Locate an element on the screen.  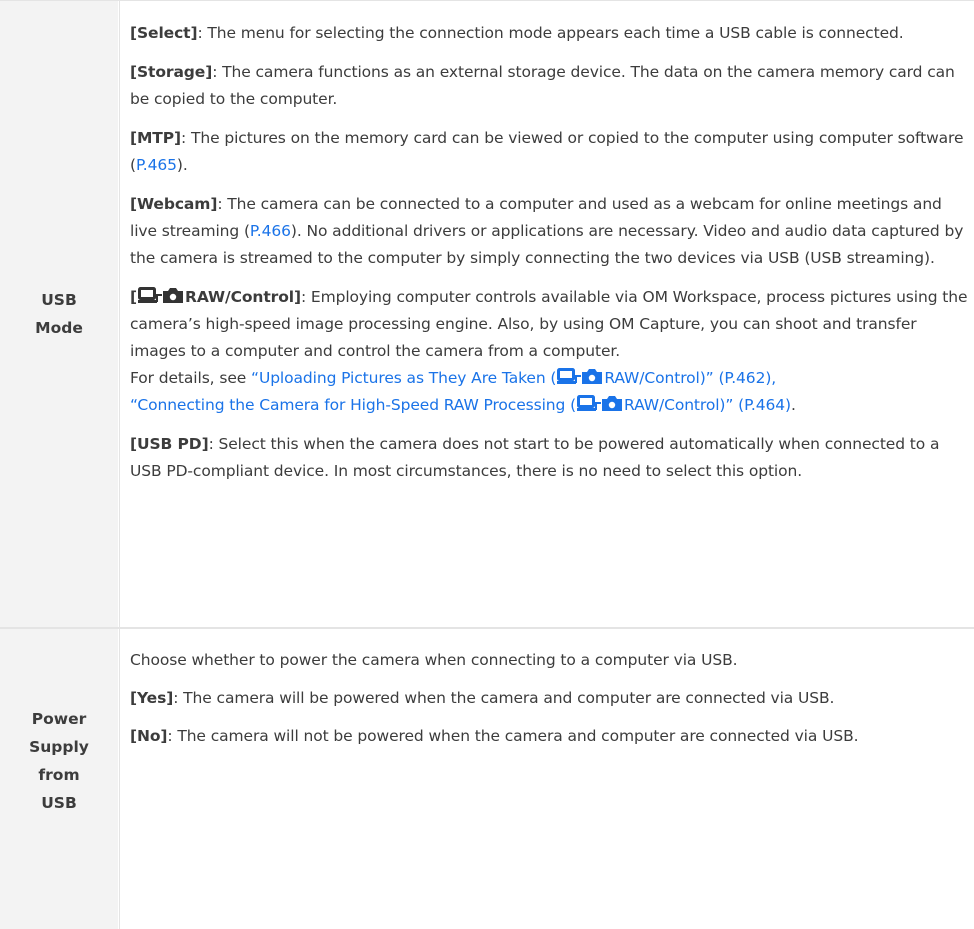
option-desc-end: ). is located at coordinates (182, 165).